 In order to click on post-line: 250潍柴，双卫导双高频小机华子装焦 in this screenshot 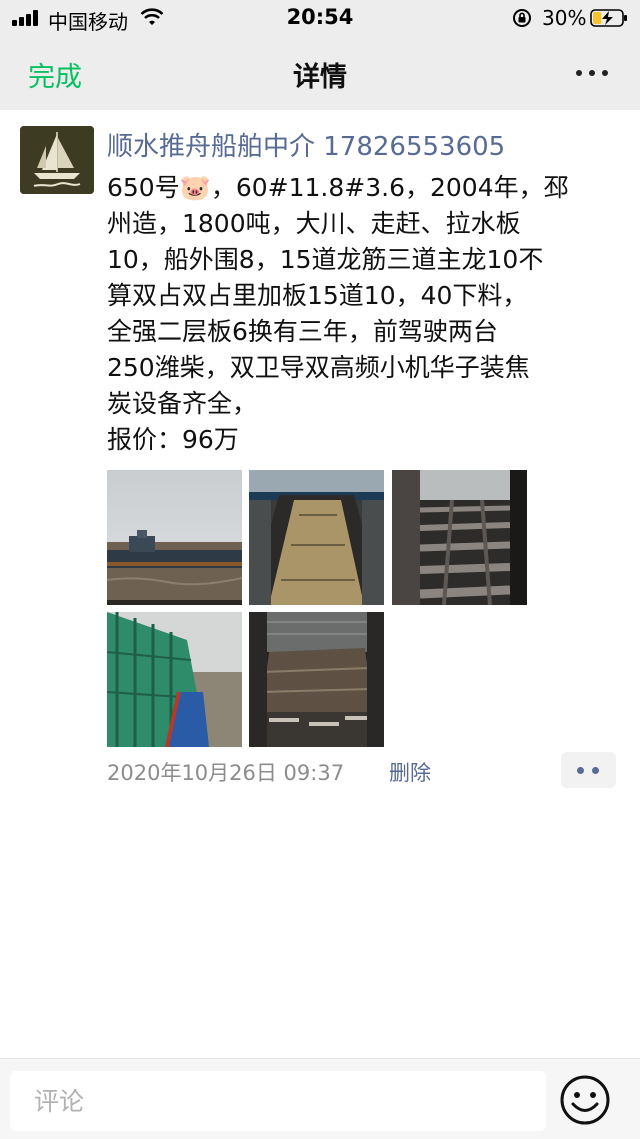, I will do `click(318, 367)`.